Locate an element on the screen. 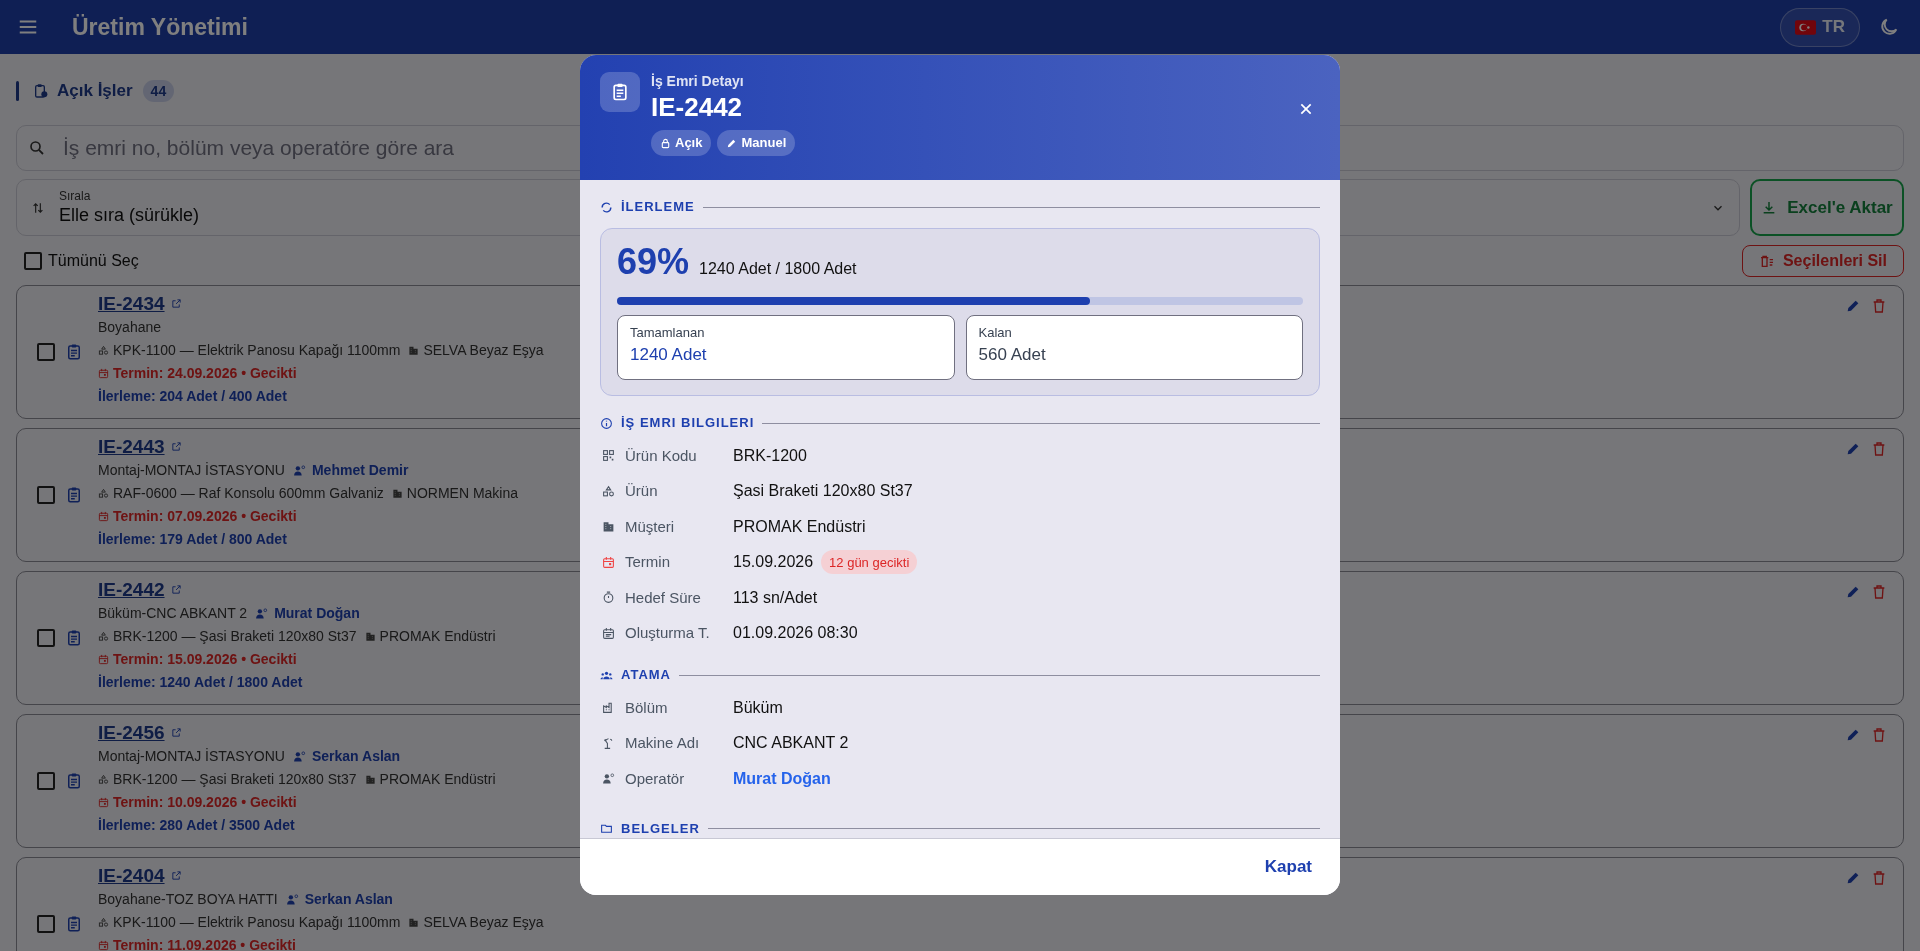 This screenshot has width=1920, height=951. stat-label: Tamamlanan is located at coordinates (668, 333).